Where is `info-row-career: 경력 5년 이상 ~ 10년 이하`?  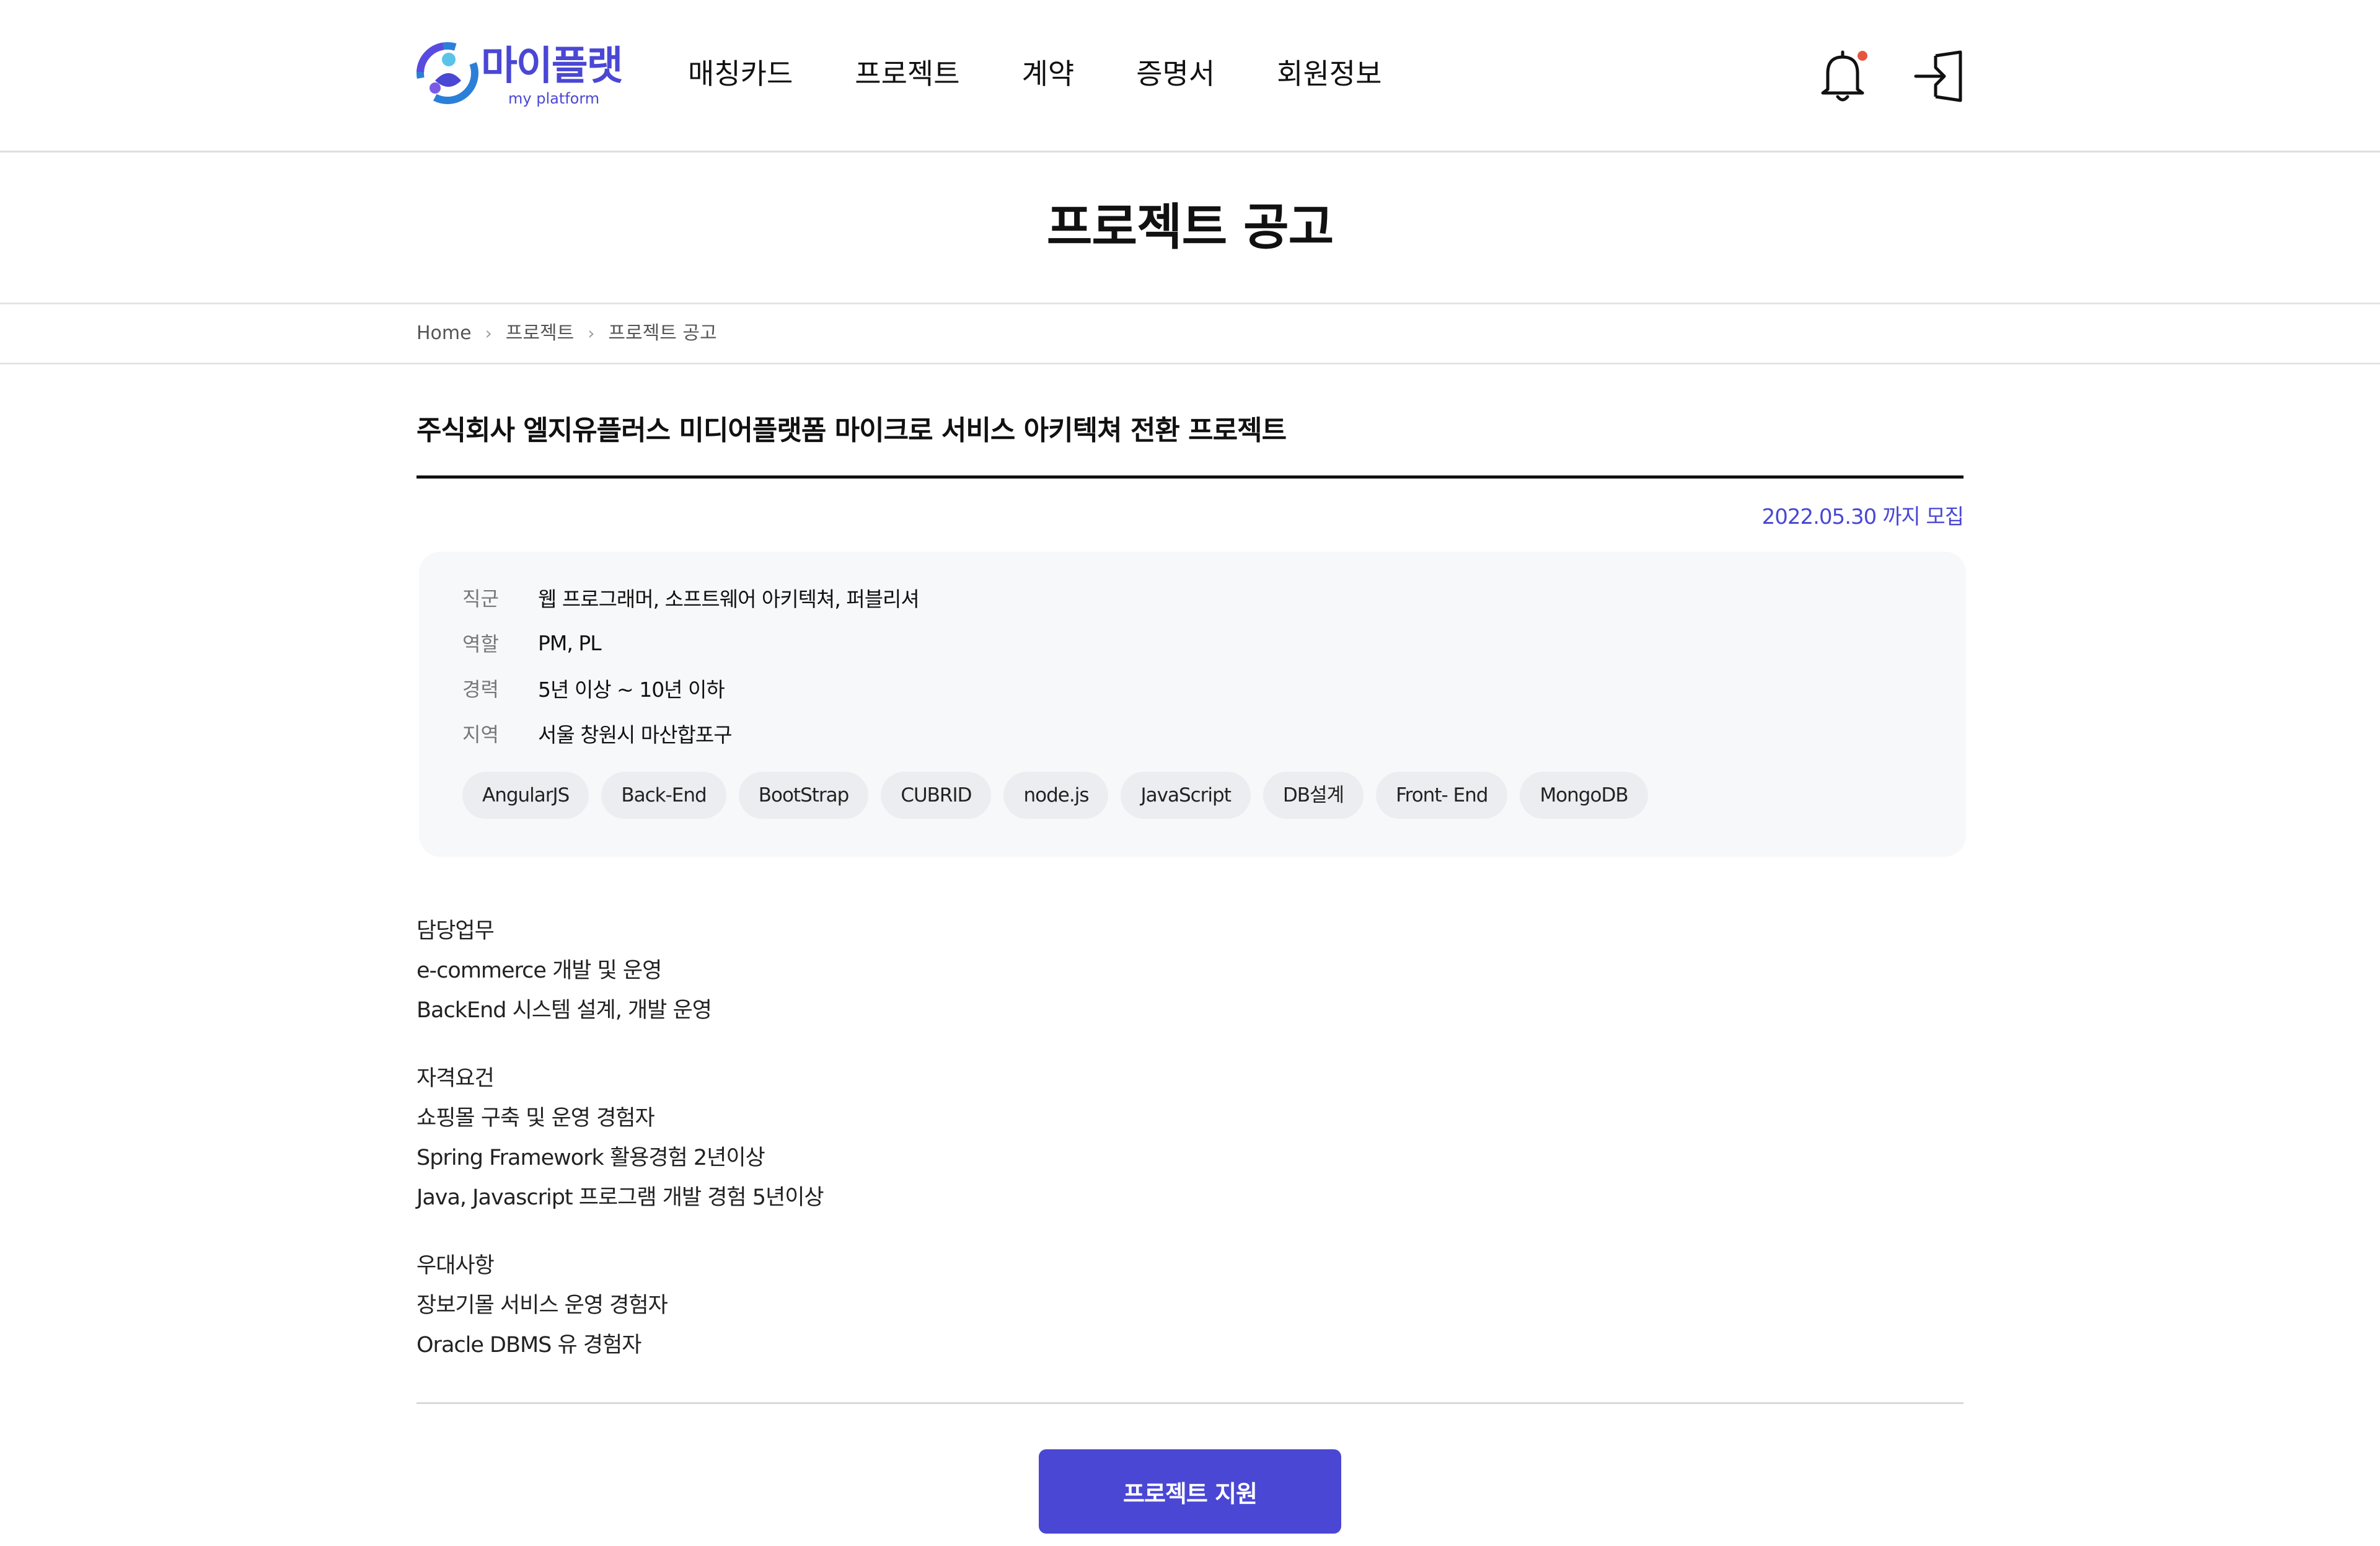 info-row-career: 경력 5년 이상 ~ 10년 이하 is located at coordinates (593, 688).